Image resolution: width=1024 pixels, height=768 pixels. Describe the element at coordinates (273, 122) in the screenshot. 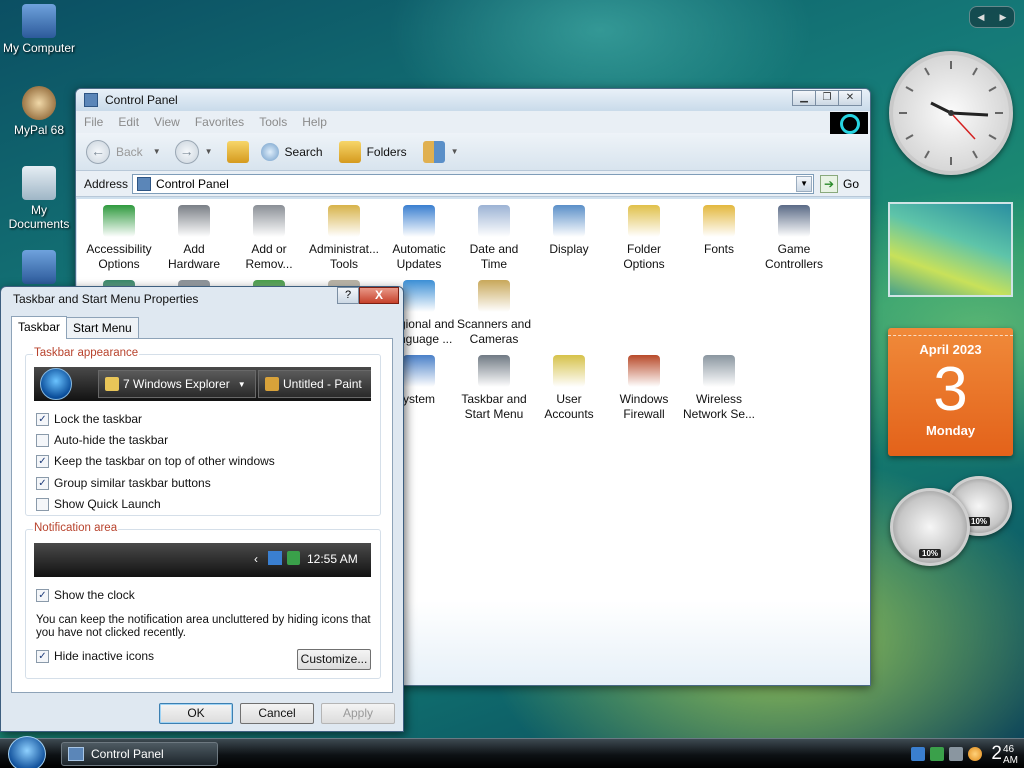

I see `menu-tools: Tools` at that location.